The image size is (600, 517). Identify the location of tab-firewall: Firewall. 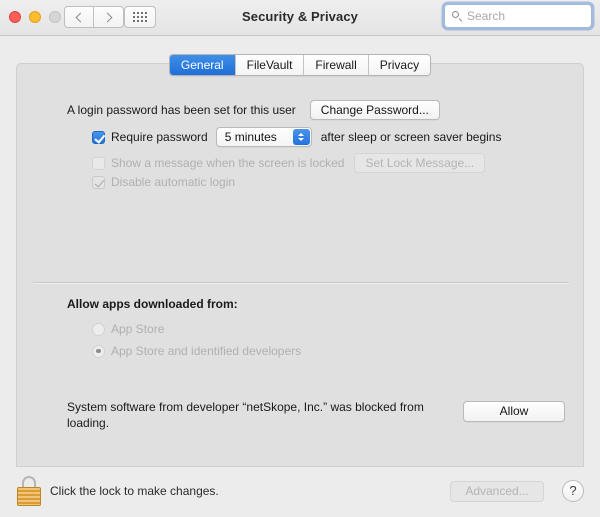
(335, 65).